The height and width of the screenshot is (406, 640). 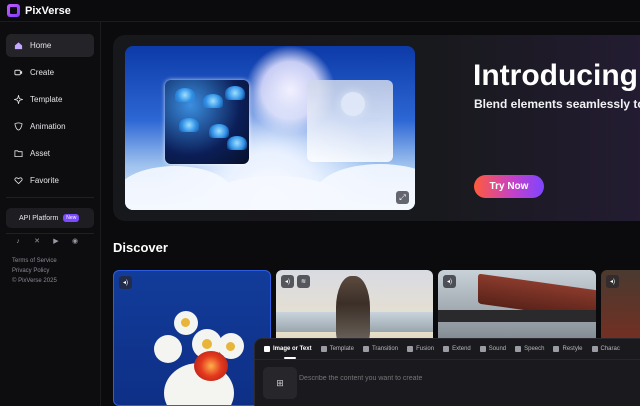 I want to click on tab-restyle: Restyle, so click(x=568, y=349).